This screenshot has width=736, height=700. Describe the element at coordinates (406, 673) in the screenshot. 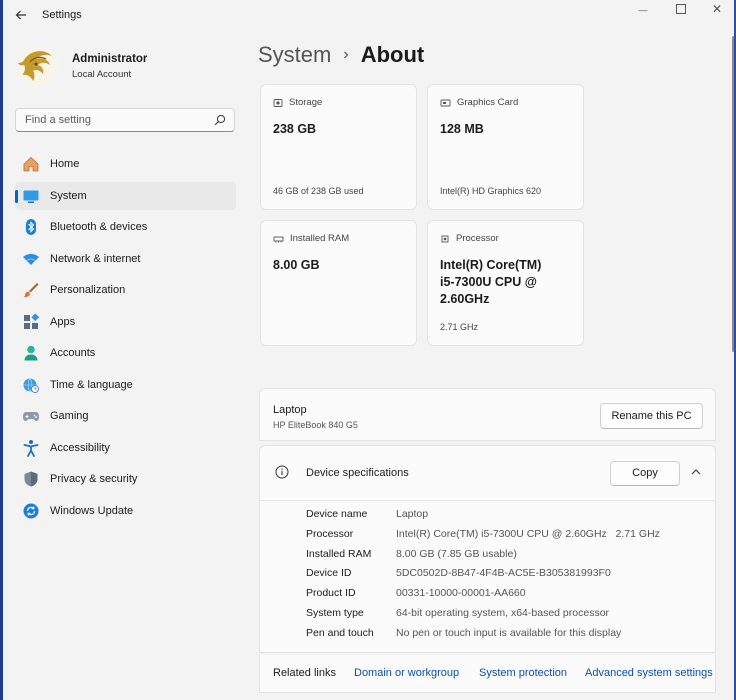

I see `domain-workgroup-link: Domain or workgroup` at that location.